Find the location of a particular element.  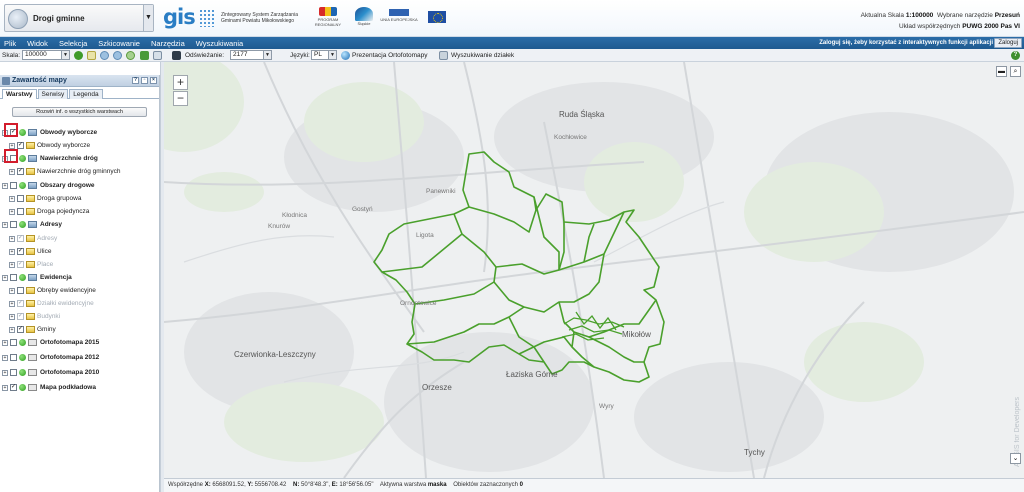

zoom-in-button: + is located at coordinates (180, 82).